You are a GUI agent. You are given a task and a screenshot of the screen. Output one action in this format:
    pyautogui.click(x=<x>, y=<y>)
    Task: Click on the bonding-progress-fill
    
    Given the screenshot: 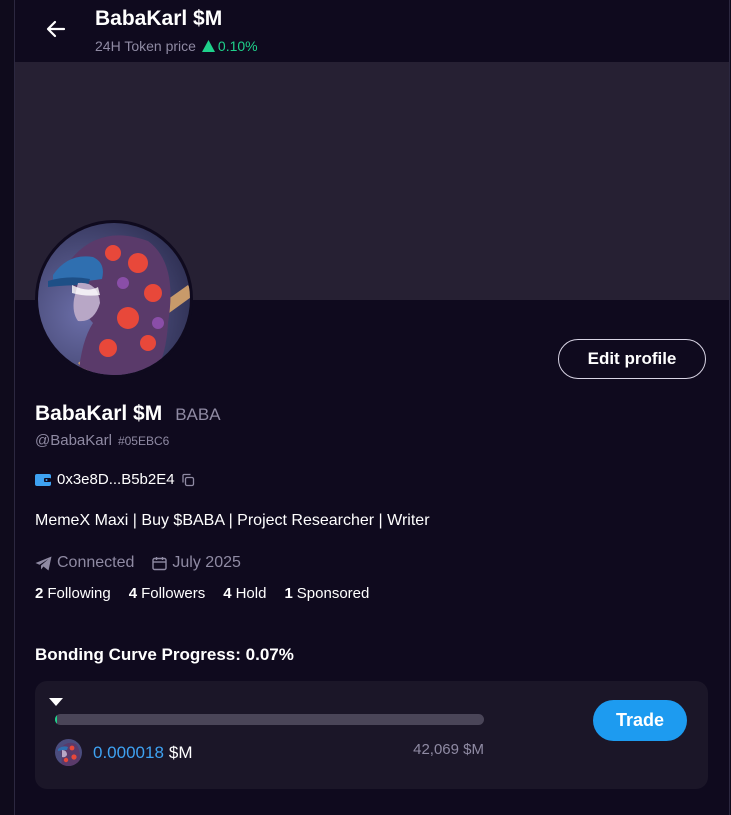 What is the action you would take?
    pyautogui.click(x=56, y=719)
    